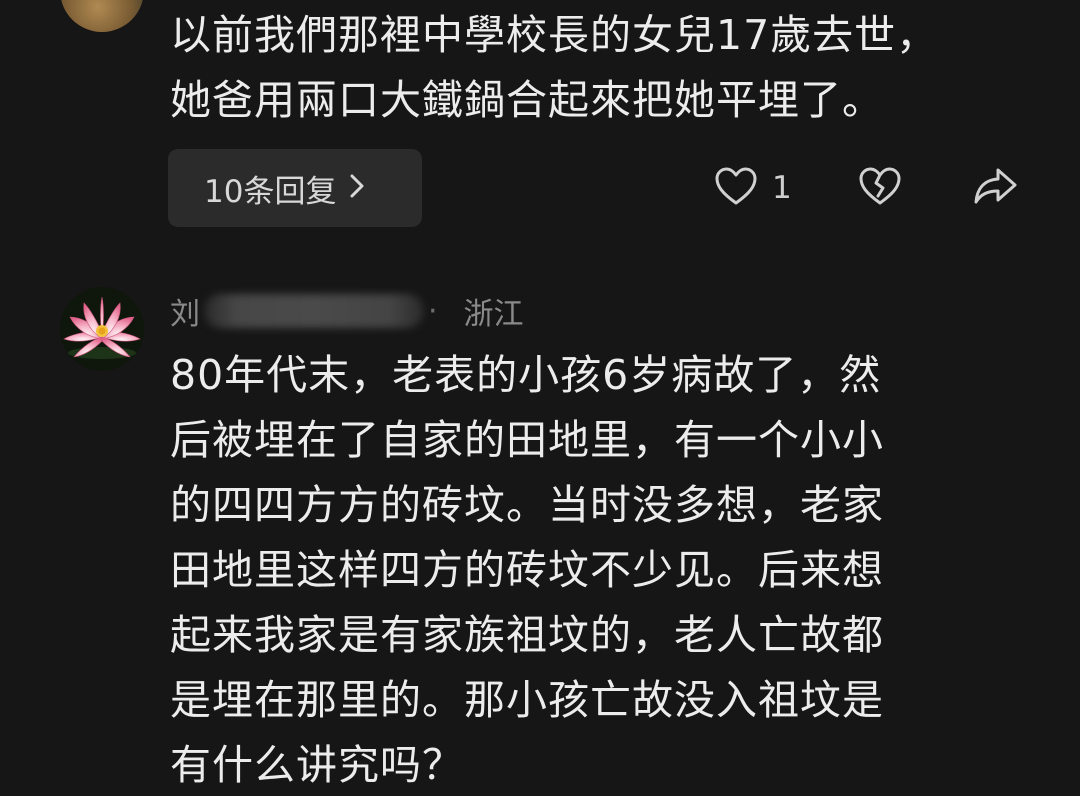 The width and height of the screenshot is (1080, 796). Describe the element at coordinates (493, 314) in the screenshot. I see `location-label: 浙江` at that location.